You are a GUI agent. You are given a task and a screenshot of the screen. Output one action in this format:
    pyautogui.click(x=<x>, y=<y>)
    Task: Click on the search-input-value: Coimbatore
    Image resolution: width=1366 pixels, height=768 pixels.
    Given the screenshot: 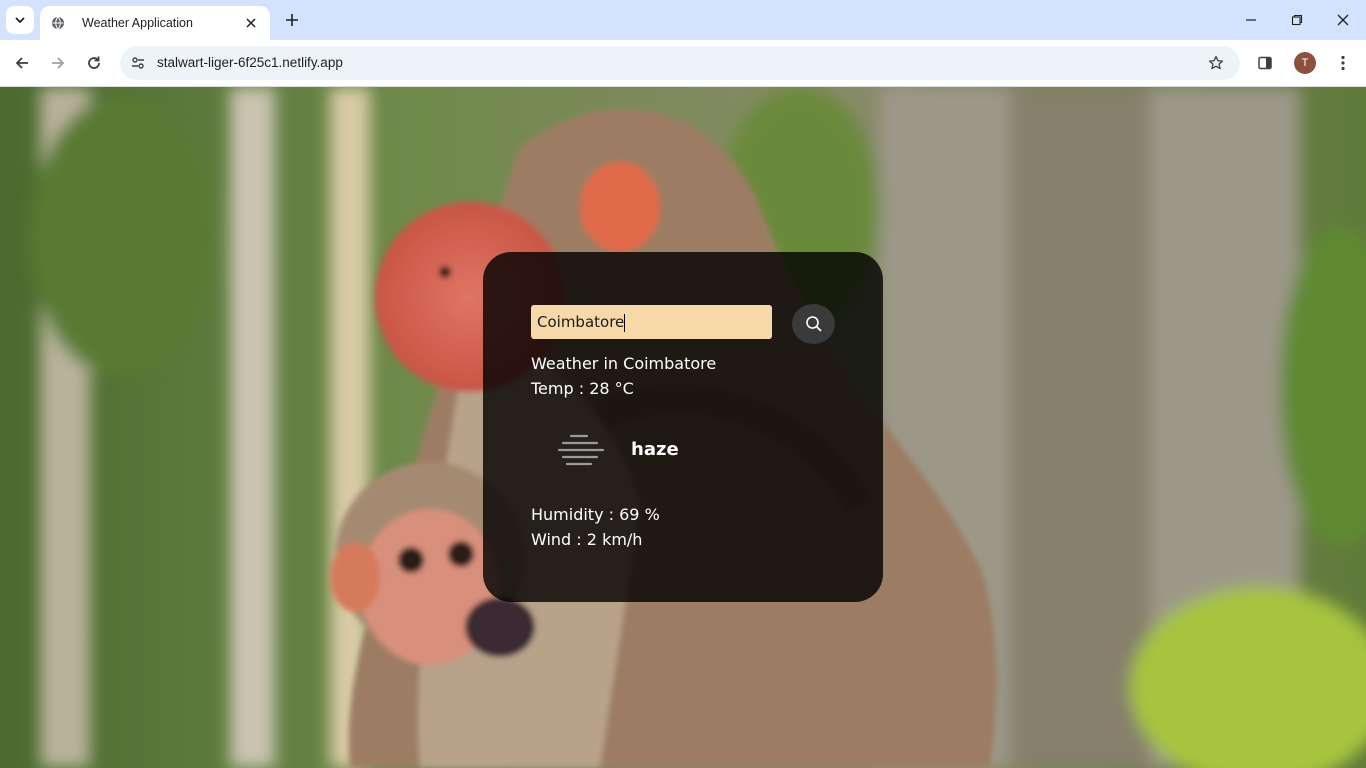 What is the action you would take?
    pyautogui.click(x=581, y=322)
    